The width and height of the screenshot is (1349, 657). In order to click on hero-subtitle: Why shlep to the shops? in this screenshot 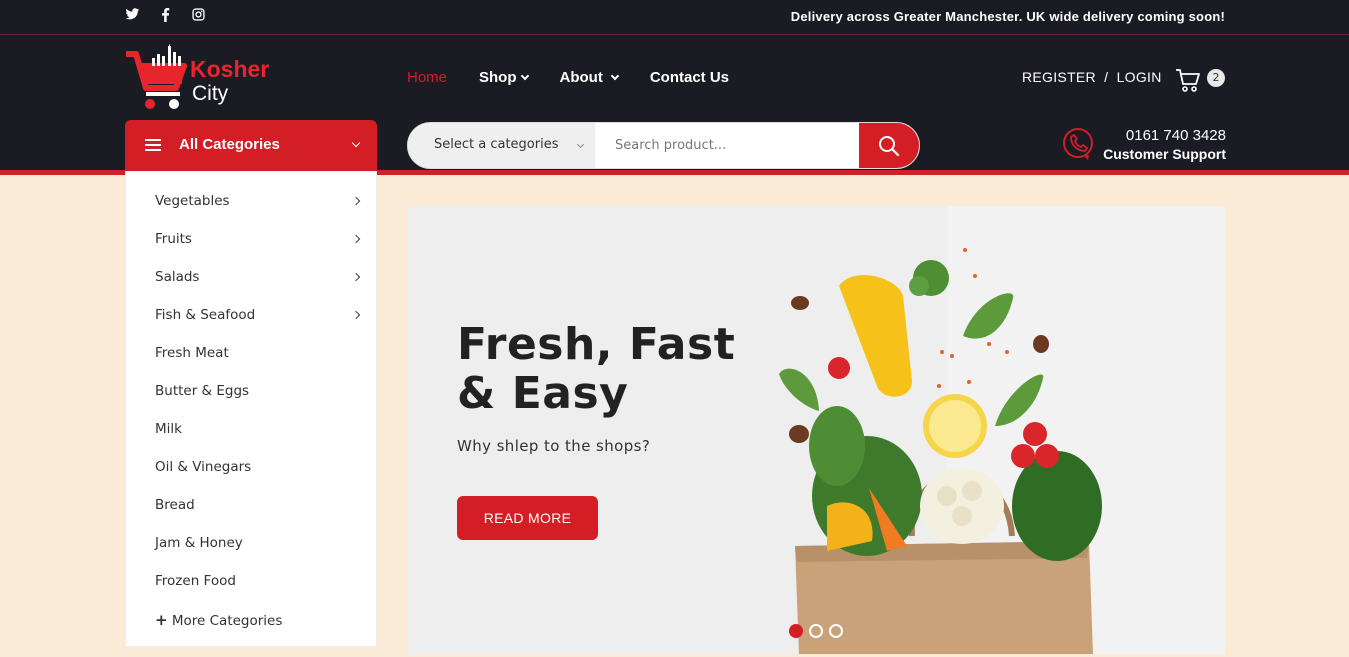, I will do `click(554, 446)`.